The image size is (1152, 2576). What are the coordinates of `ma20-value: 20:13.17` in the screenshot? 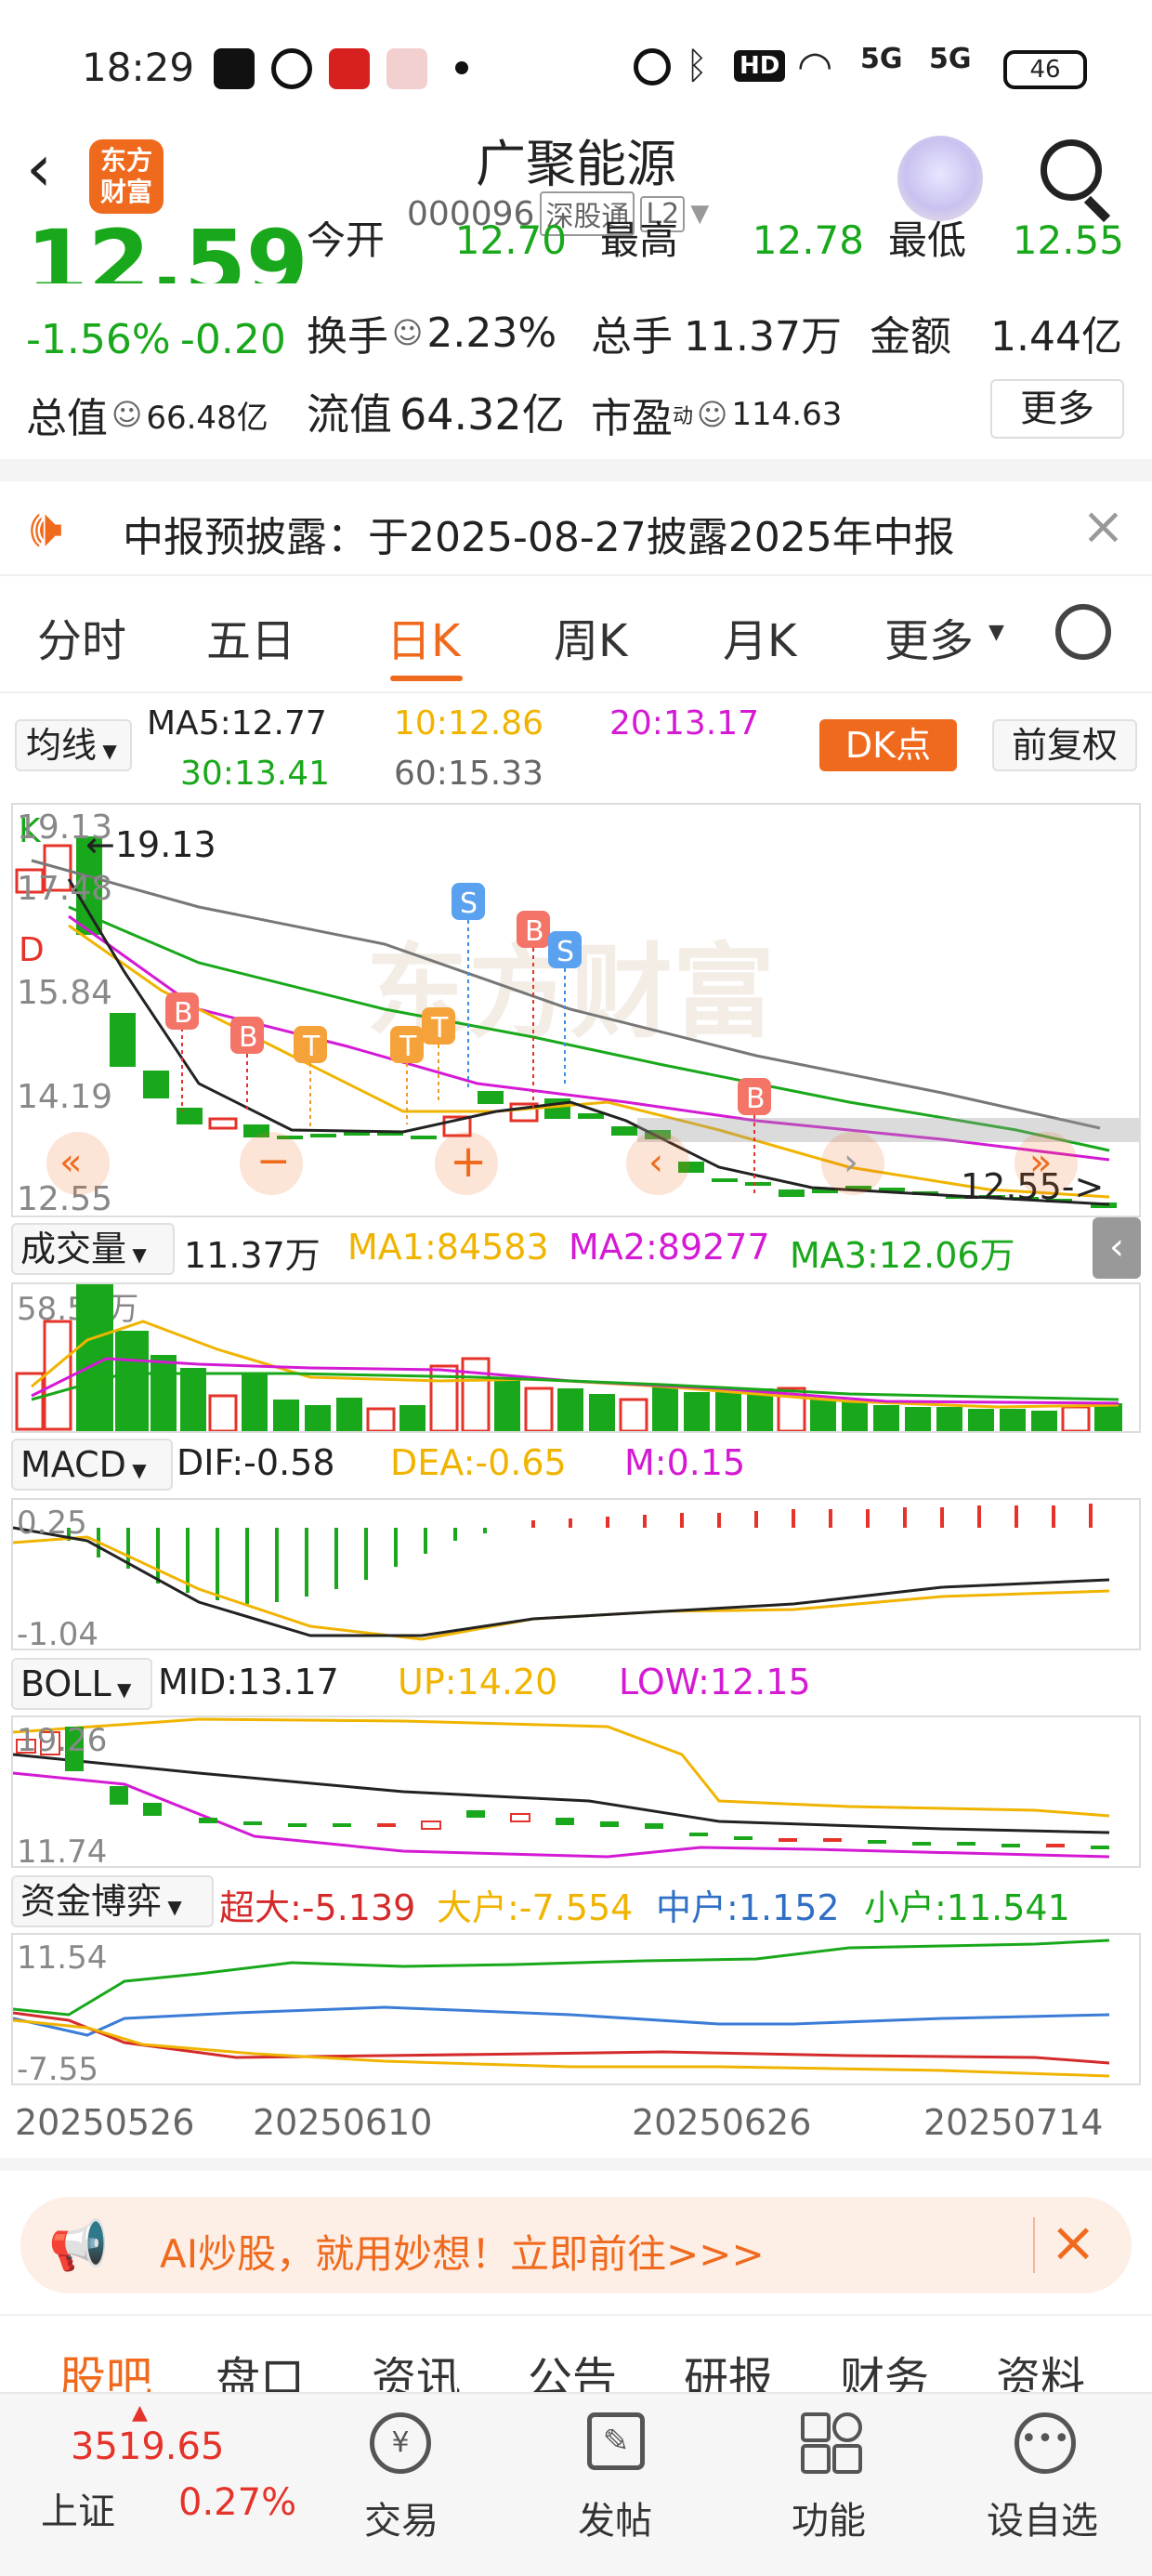 It's located at (684, 723).